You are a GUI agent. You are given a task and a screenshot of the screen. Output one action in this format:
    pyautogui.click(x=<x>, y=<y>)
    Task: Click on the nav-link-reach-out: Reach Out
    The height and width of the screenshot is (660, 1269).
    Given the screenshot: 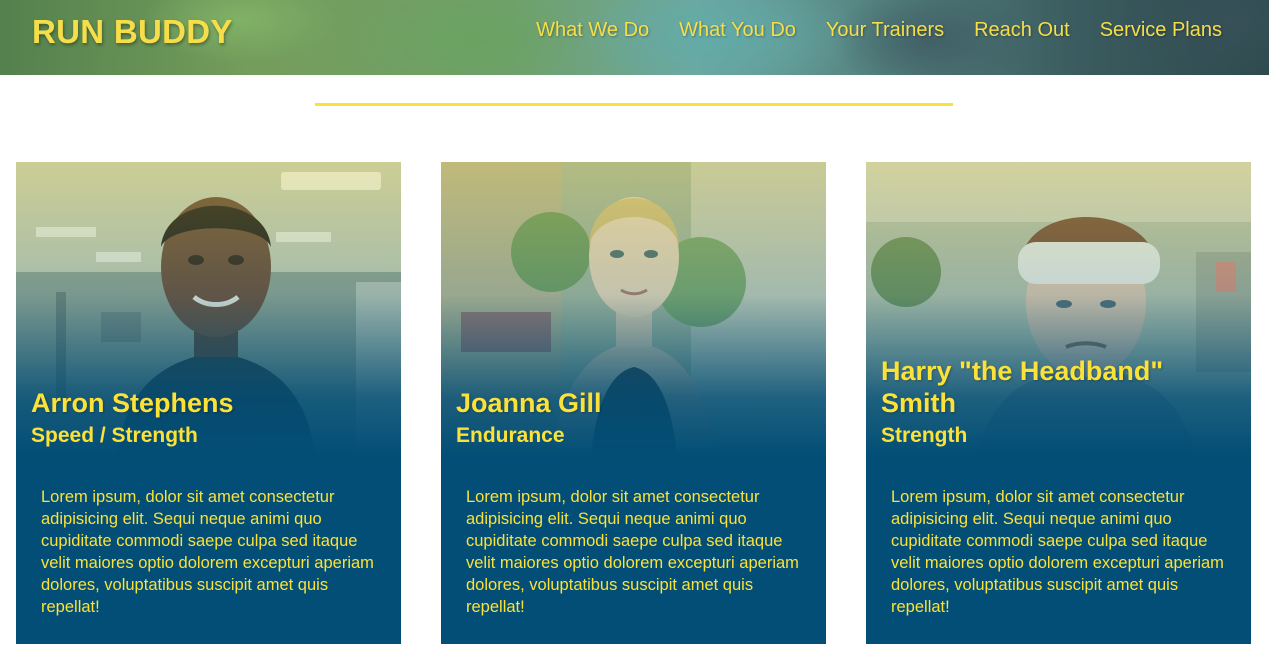 What is the action you would take?
    pyautogui.click(x=1022, y=30)
    